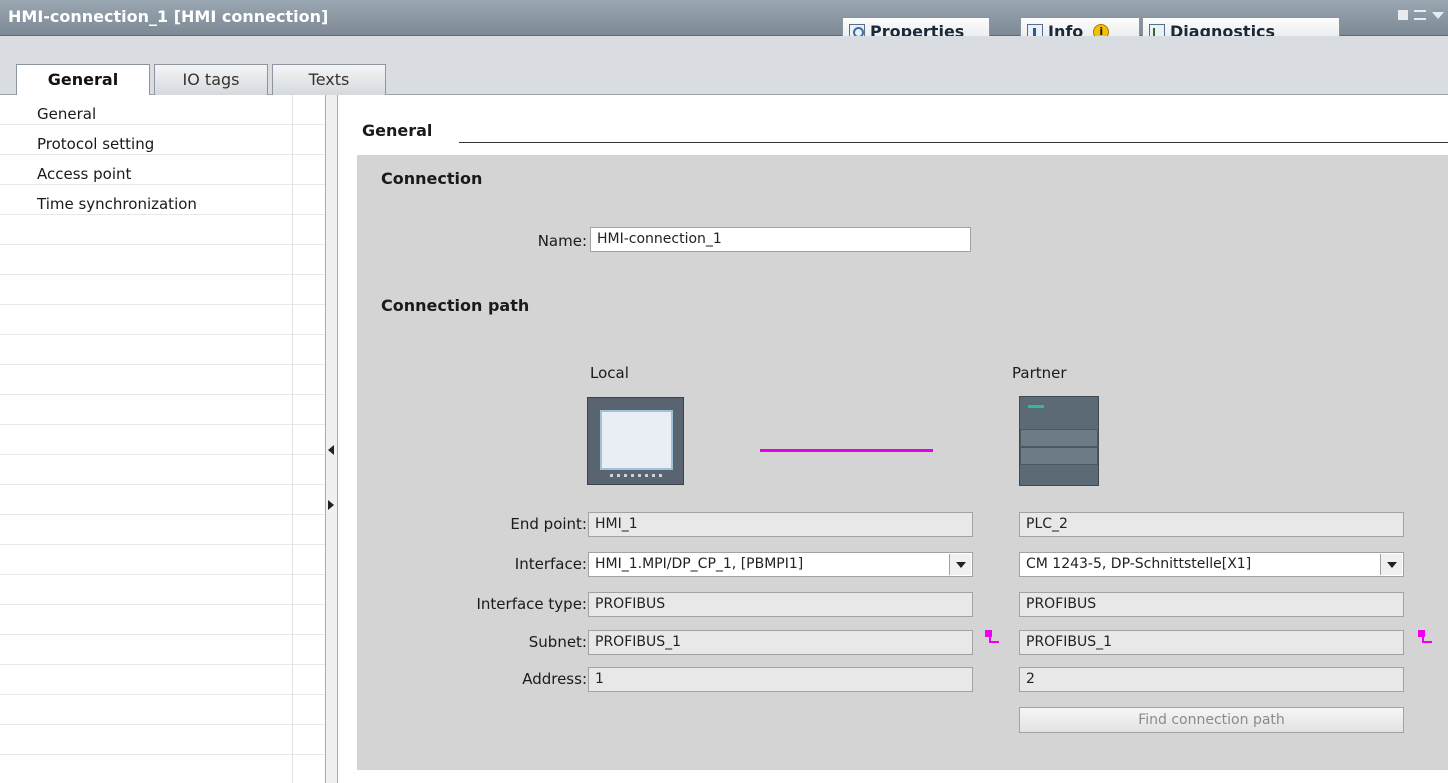 Image resolution: width=1448 pixels, height=783 pixels. I want to click on partner-interface-type-field: PROFIBUS, so click(1211, 604).